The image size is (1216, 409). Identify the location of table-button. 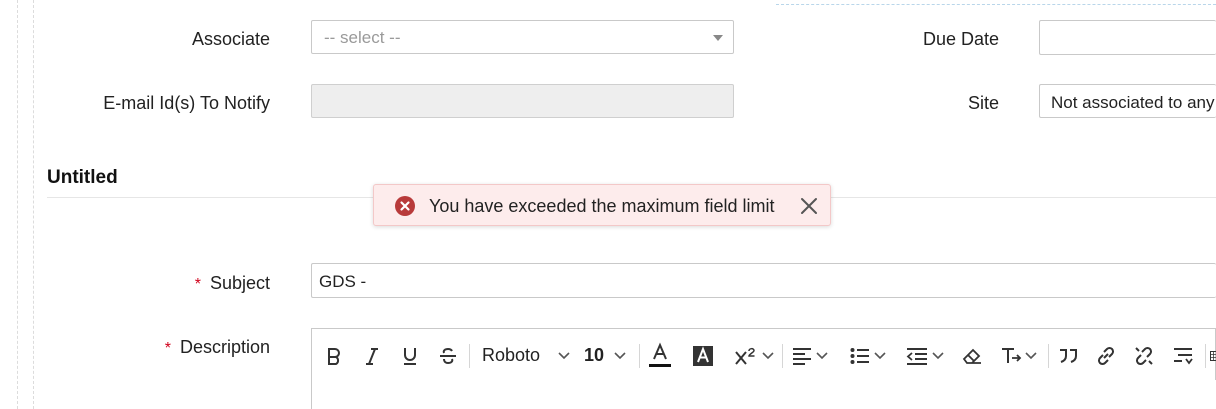
(1213, 355).